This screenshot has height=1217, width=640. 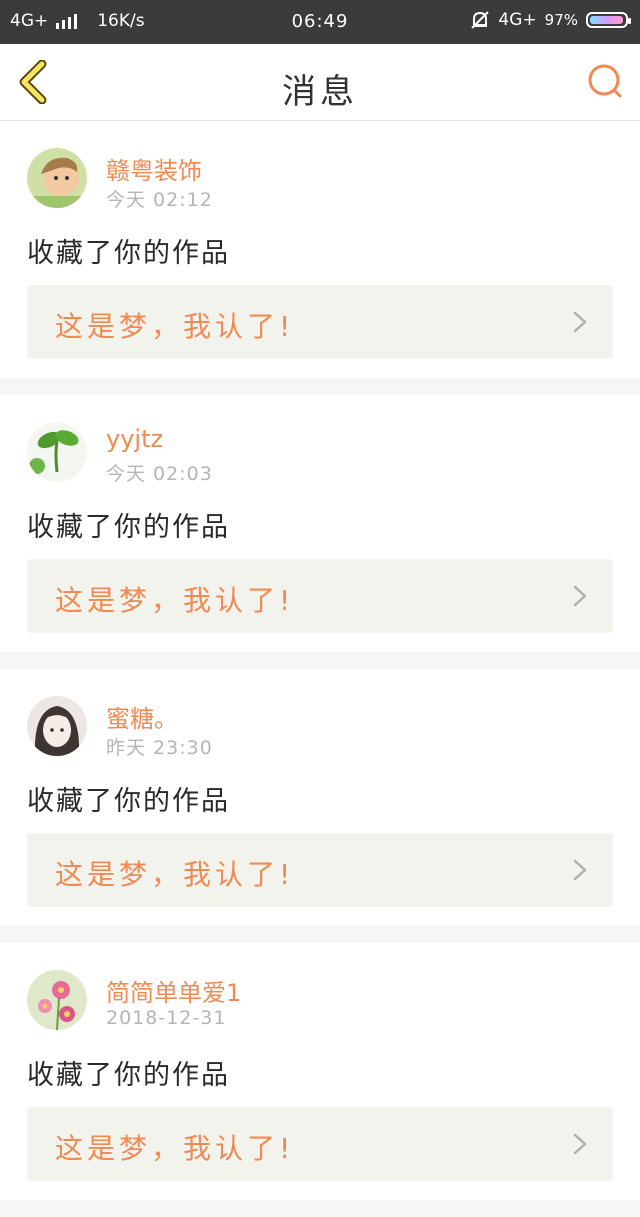 What do you see at coordinates (608, 20) in the screenshot?
I see `battery-icon` at bounding box center [608, 20].